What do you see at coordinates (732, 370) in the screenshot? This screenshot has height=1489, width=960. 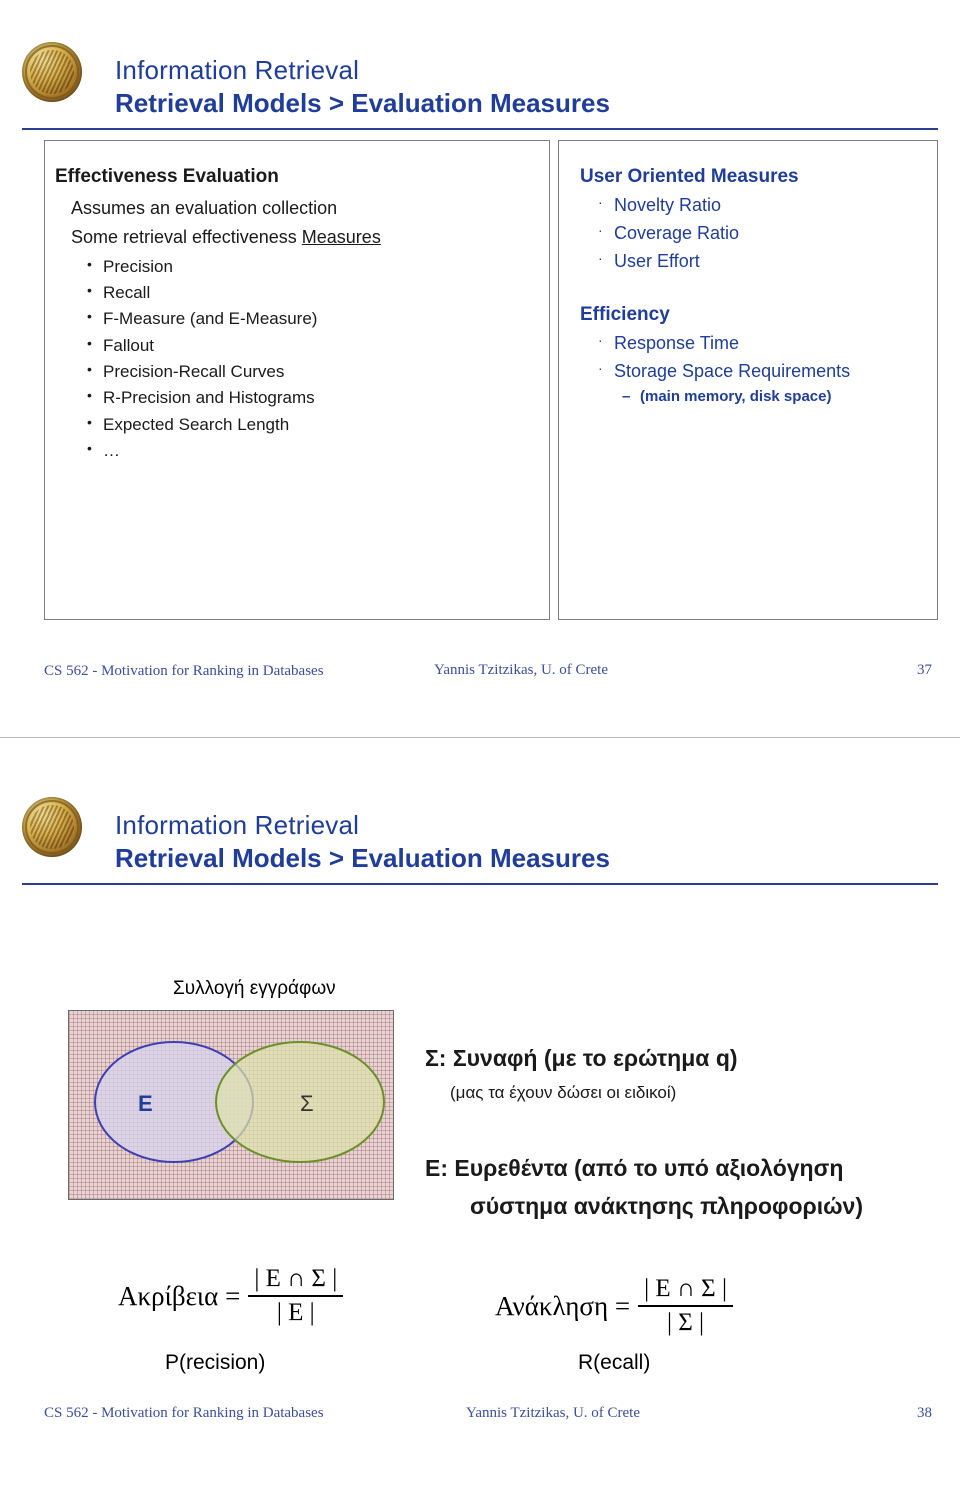 I see `list-item-label: Storage Space Requirements` at bounding box center [732, 370].